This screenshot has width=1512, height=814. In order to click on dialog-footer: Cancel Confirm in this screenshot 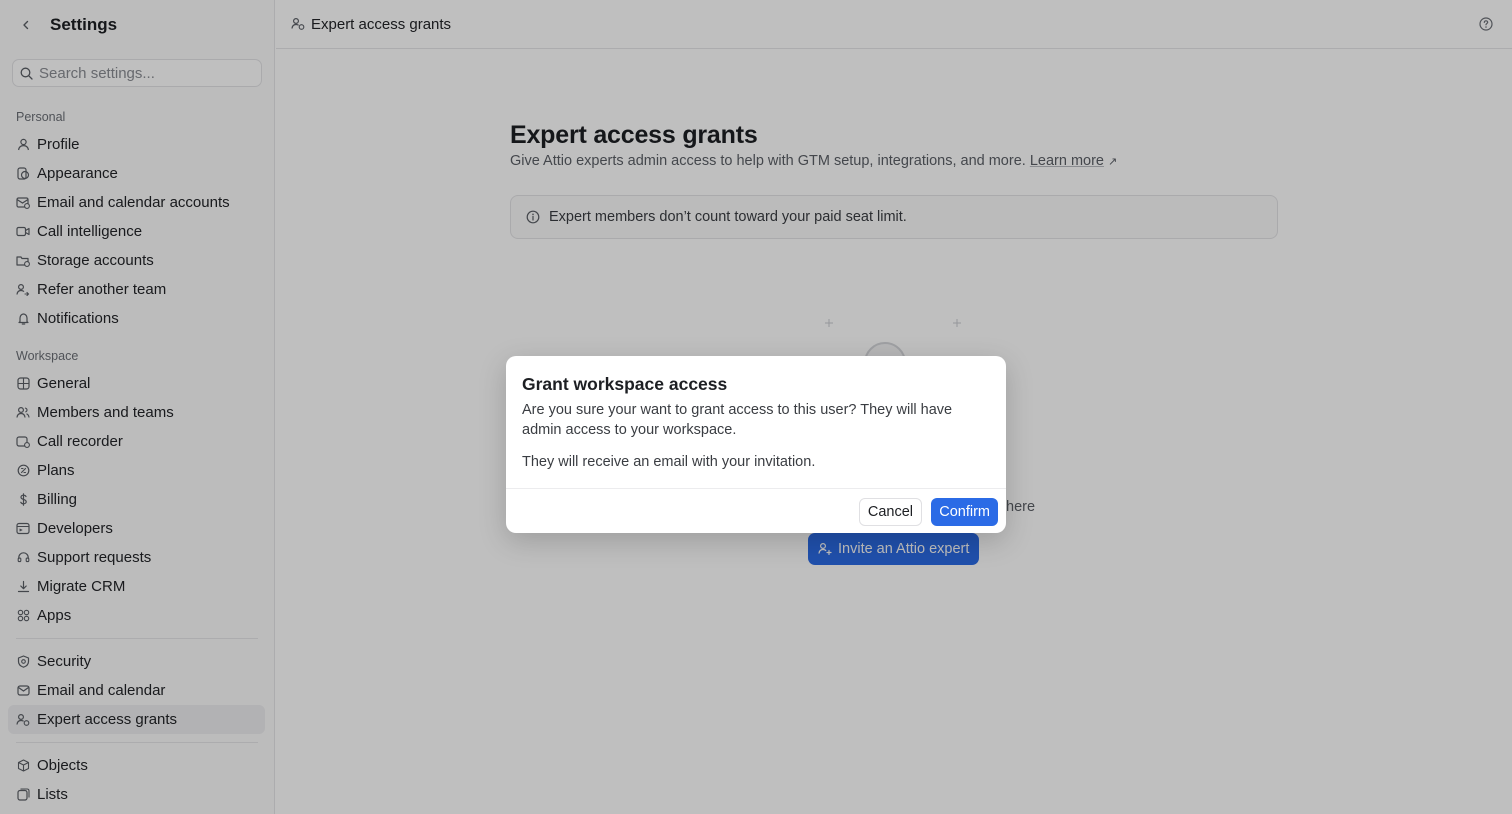, I will do `click(756, 510)`.